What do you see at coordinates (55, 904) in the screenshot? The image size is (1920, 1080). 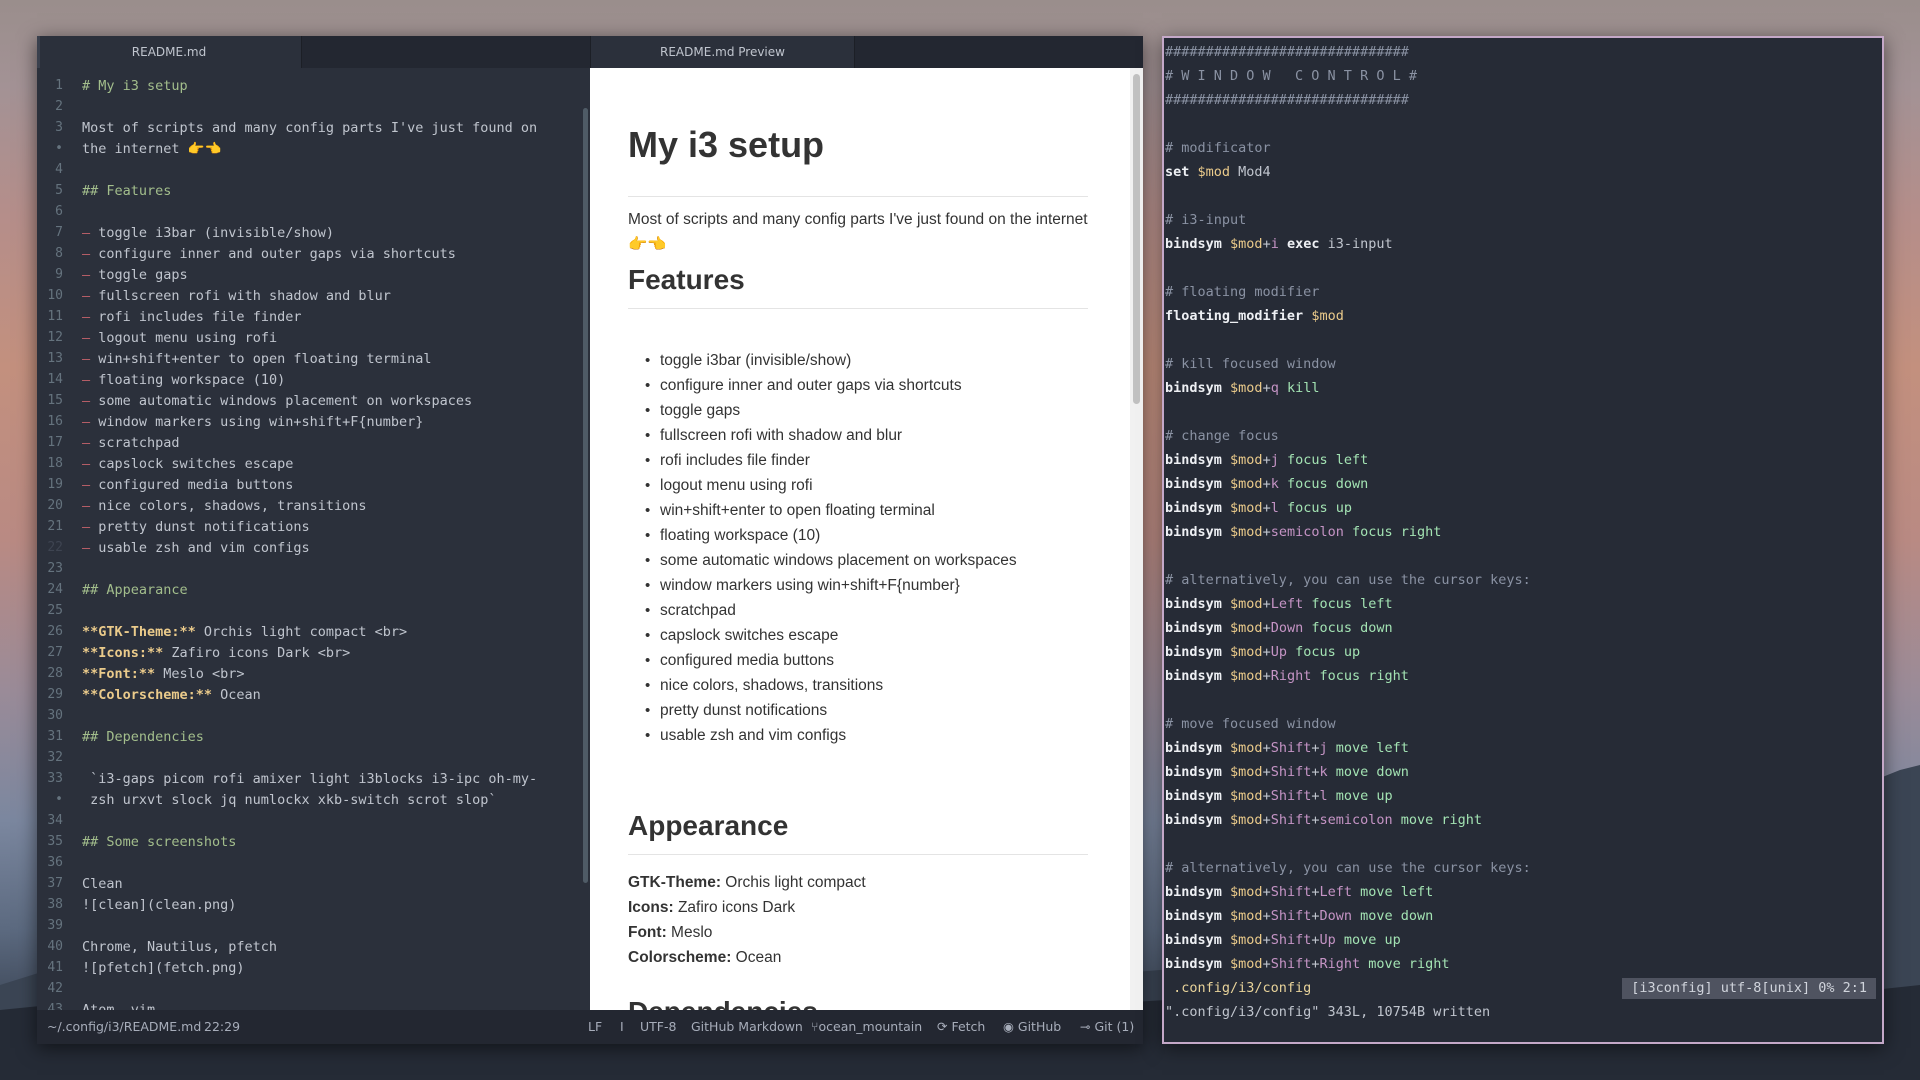 I see `line-number: 38` at bounding box center [55, 904].